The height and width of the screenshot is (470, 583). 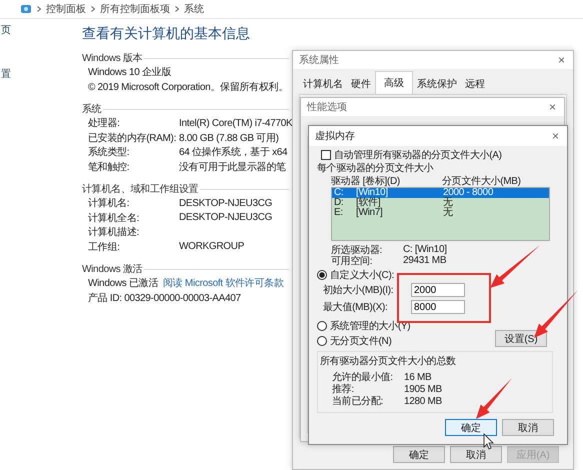 I want to click on tab: 计算机名, so click(x=323, y=84).